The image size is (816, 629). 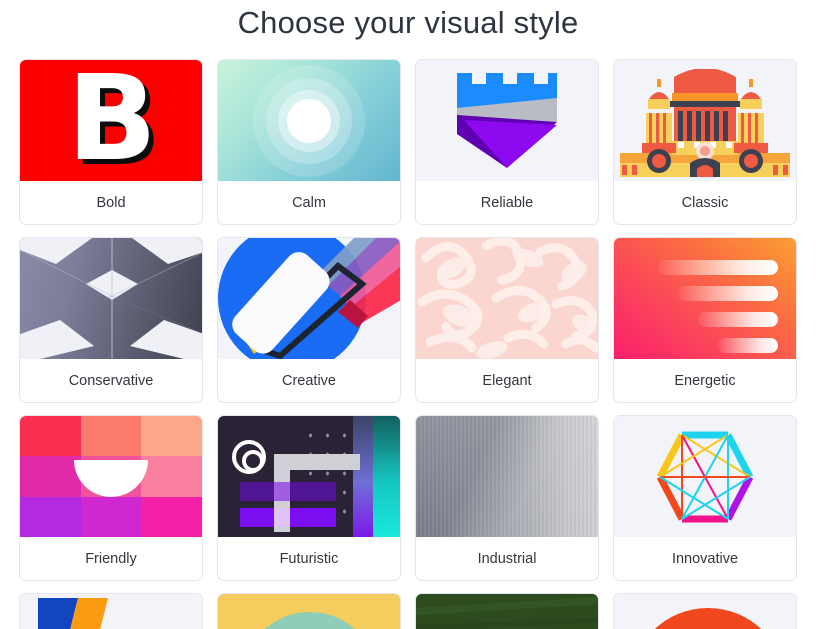 I want to click on bold-letter-b-thumb: B, so click(x=111, y=120).